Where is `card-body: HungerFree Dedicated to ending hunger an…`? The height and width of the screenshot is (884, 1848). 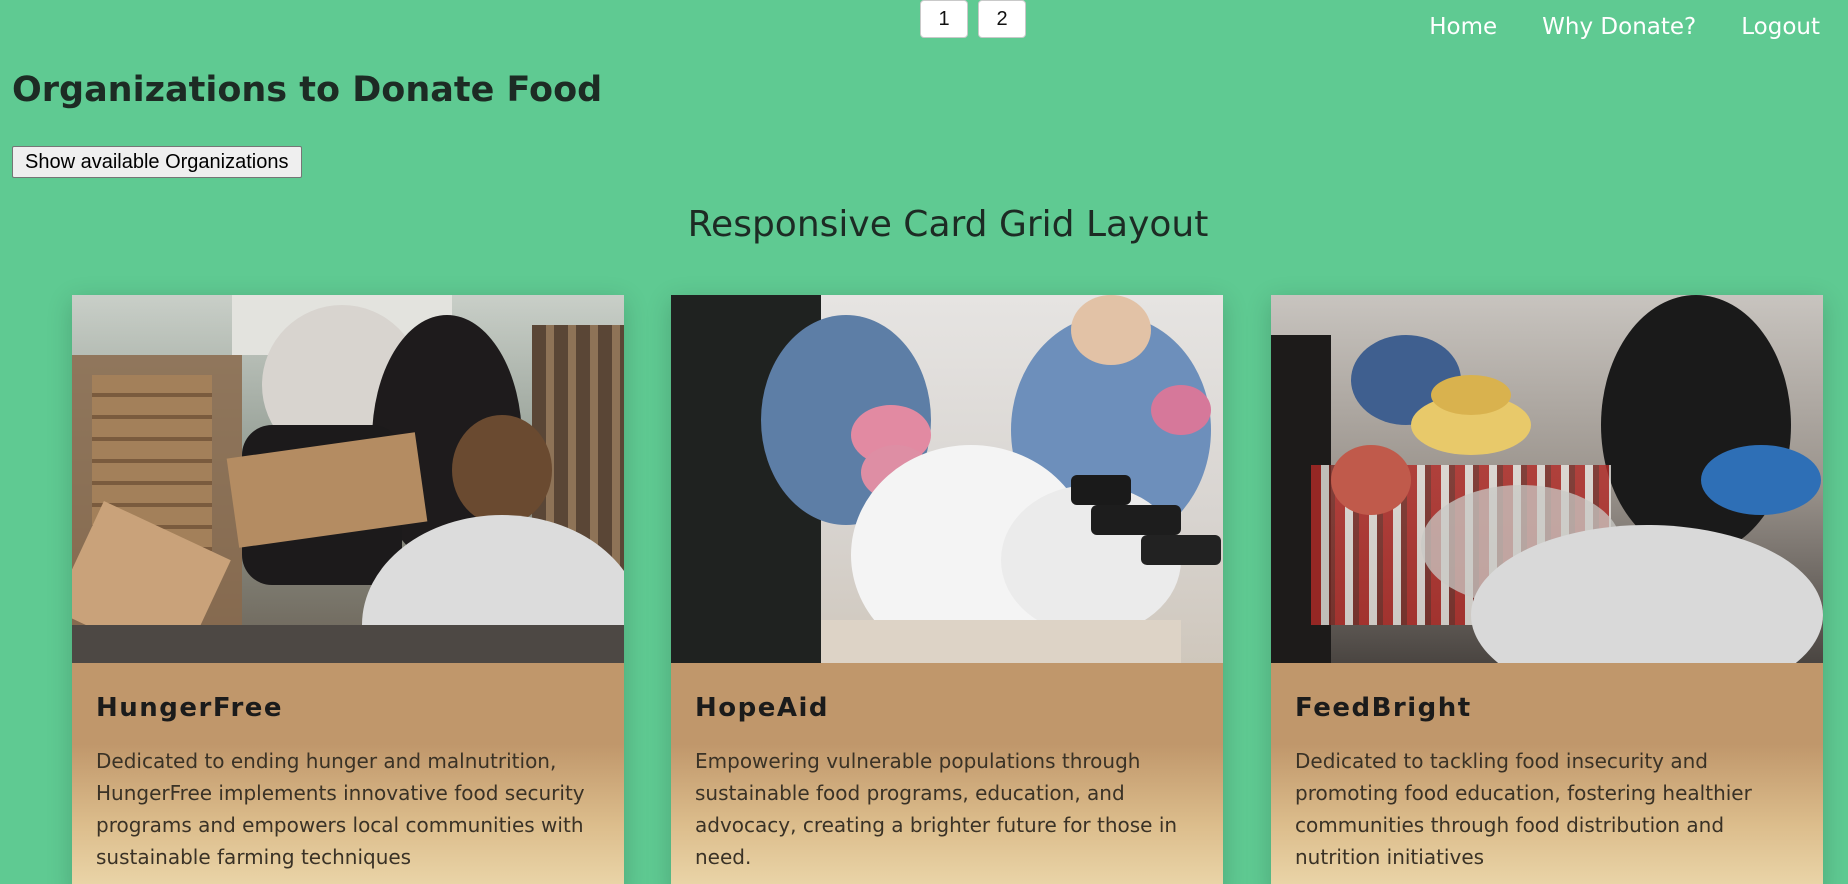
card-body: HungerFree Dedicated to ending hunger an… is located at coordinates (348, 773).